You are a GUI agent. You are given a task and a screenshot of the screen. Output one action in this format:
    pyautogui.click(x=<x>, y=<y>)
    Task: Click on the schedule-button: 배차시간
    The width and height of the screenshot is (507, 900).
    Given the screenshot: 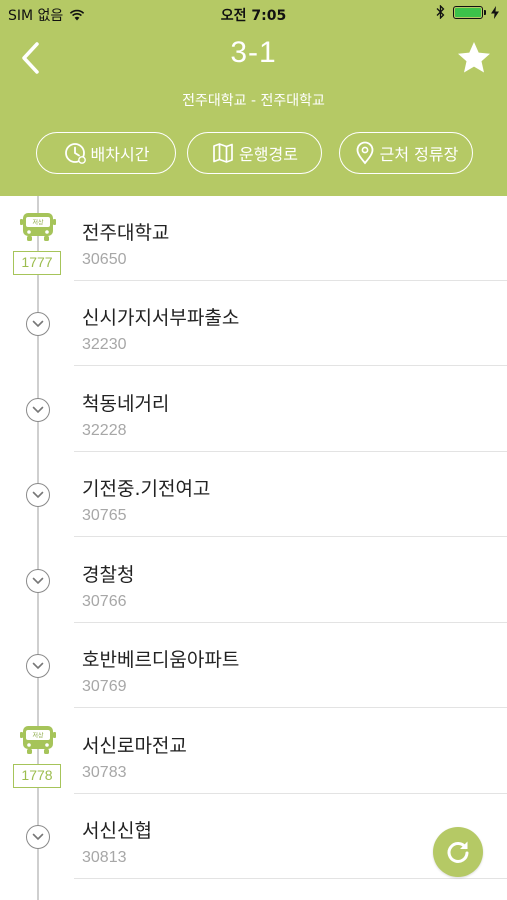 What is the action you would take?
    pyautogui.click(x=106, y=153)
    